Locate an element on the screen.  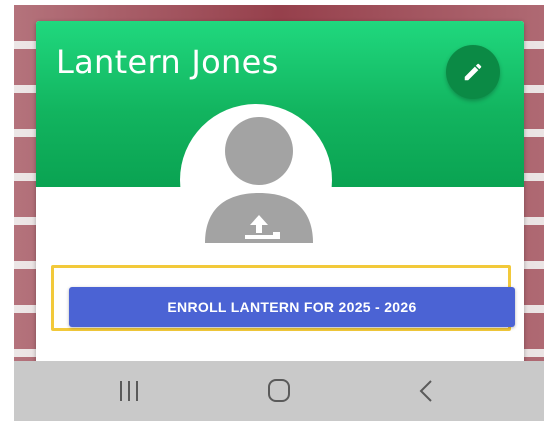
student-name: Lantern Jones is located at coordinates (167, 62).